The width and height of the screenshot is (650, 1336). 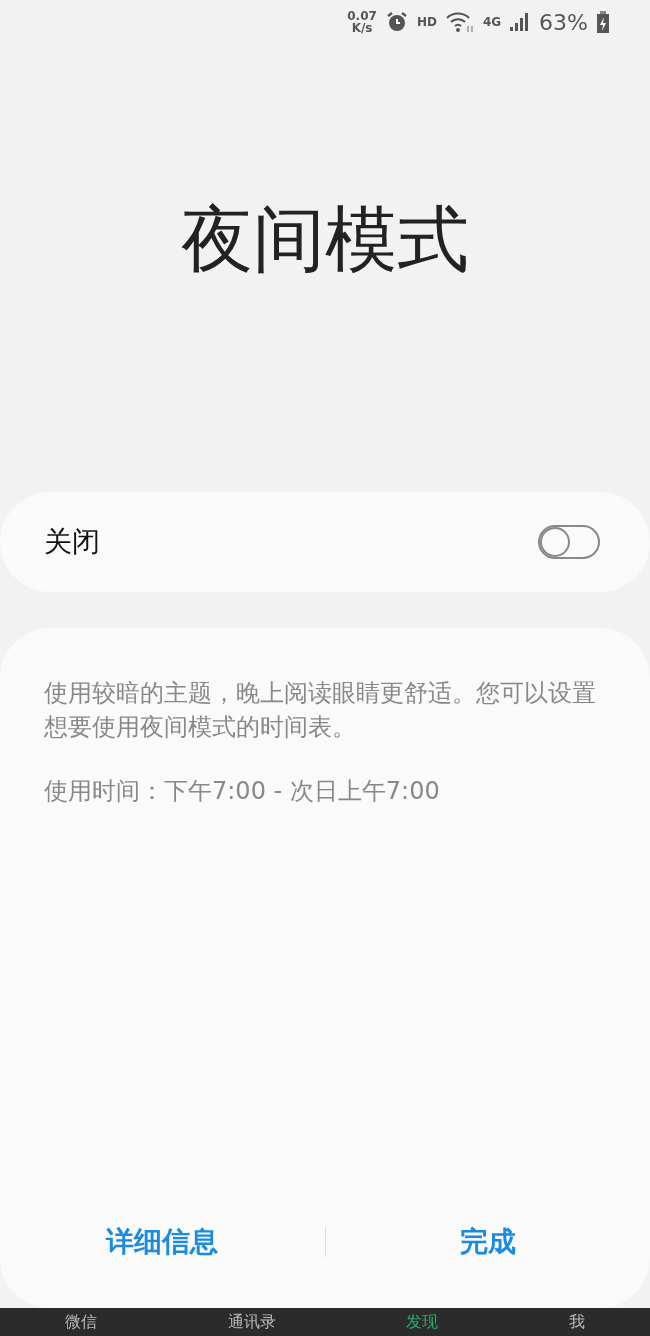 I want to click on description-text: 使用较暗的主题，晚上阅读眼睛更舒适。您可以设置想要使用夜间模式的时间表。, so click(x=320, y=710).